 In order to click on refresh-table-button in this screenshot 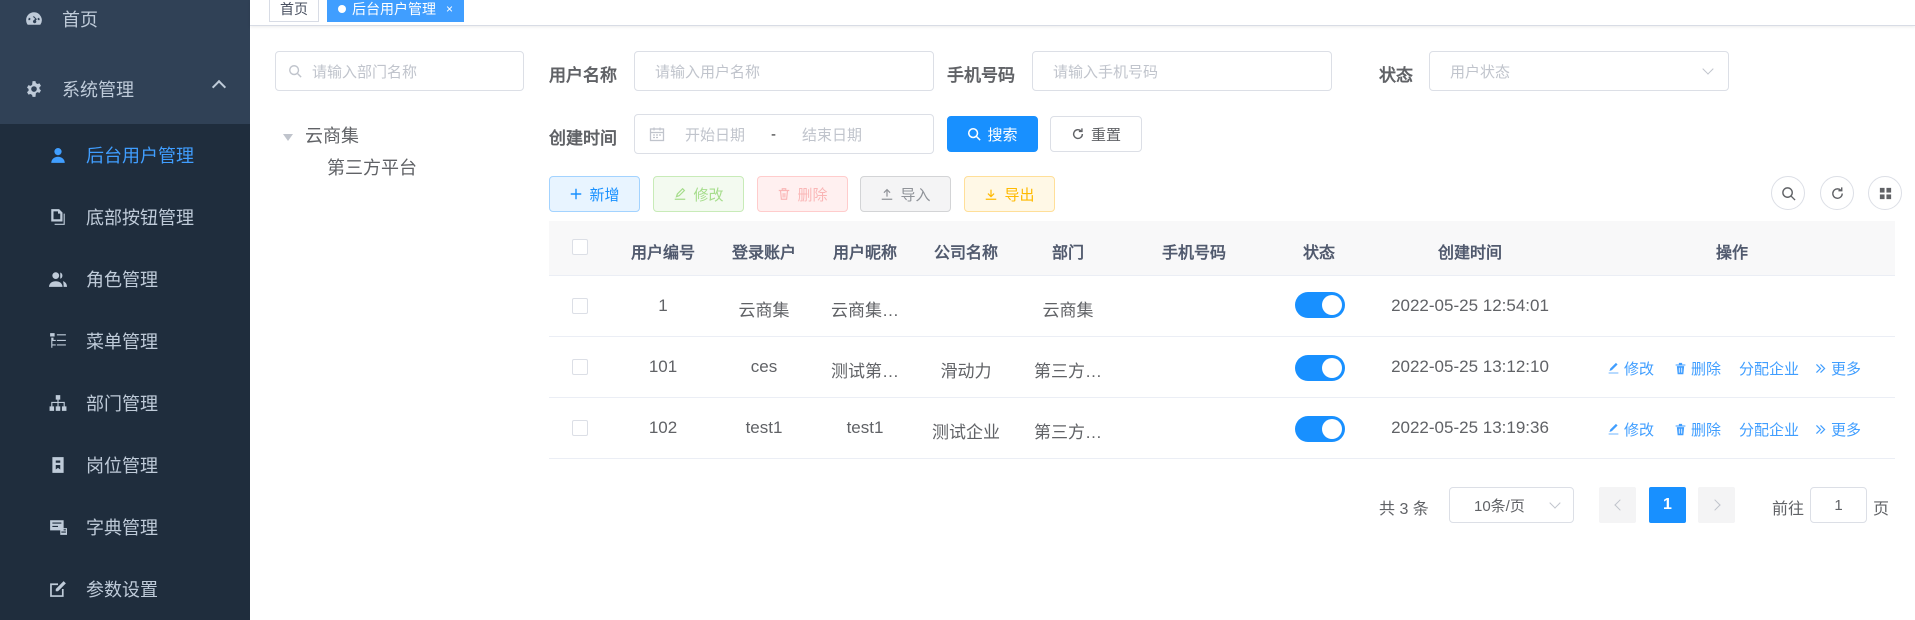, I will do `click(1837, 193)`.